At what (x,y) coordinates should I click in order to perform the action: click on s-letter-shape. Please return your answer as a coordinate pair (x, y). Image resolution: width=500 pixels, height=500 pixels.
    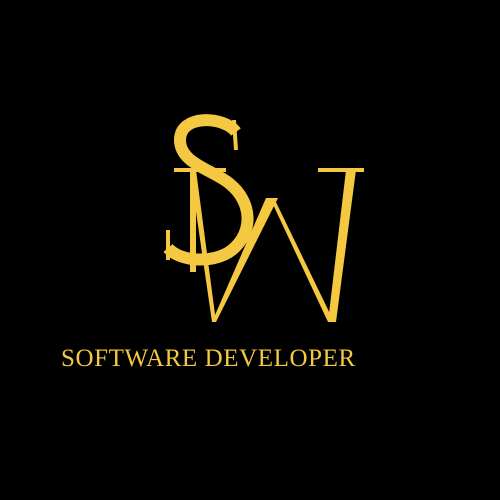
    Looking at the image, I should click on (208, 190).